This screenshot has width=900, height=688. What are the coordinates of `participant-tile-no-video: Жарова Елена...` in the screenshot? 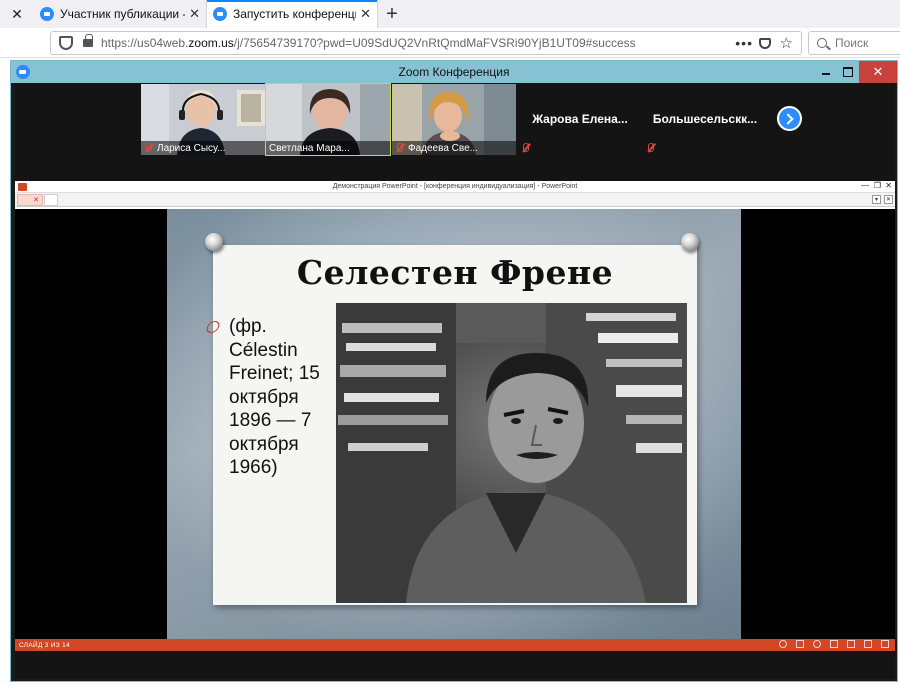 It's located at (580, 119).